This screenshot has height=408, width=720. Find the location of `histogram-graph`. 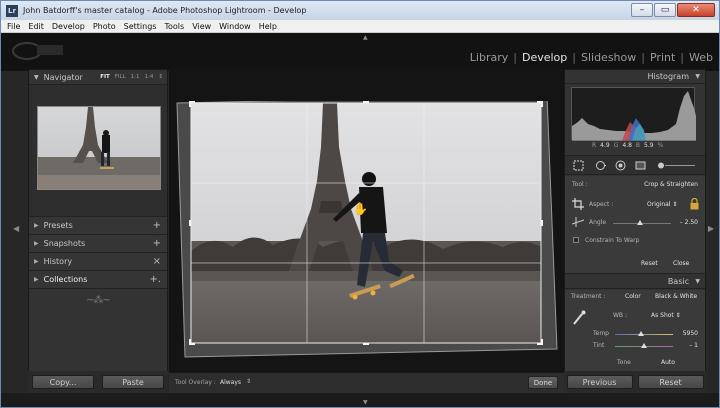

histogram-graph is located at coordinates (634, 116).